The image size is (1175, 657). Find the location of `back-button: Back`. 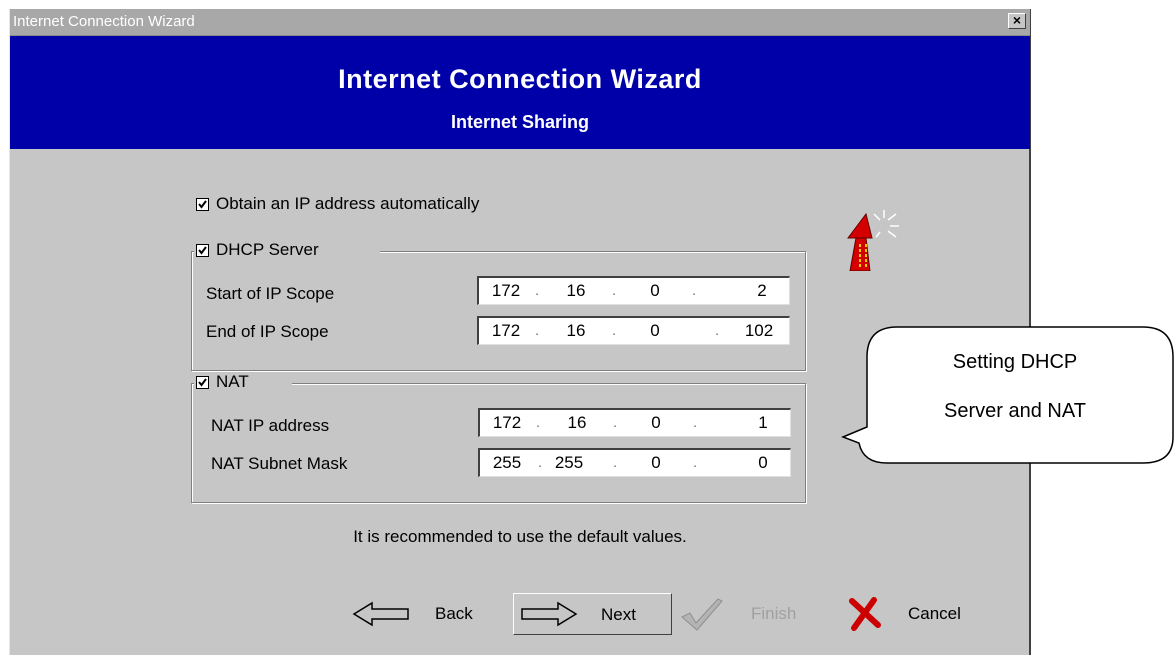

back-button: Back is located at coordinates (427, 614).